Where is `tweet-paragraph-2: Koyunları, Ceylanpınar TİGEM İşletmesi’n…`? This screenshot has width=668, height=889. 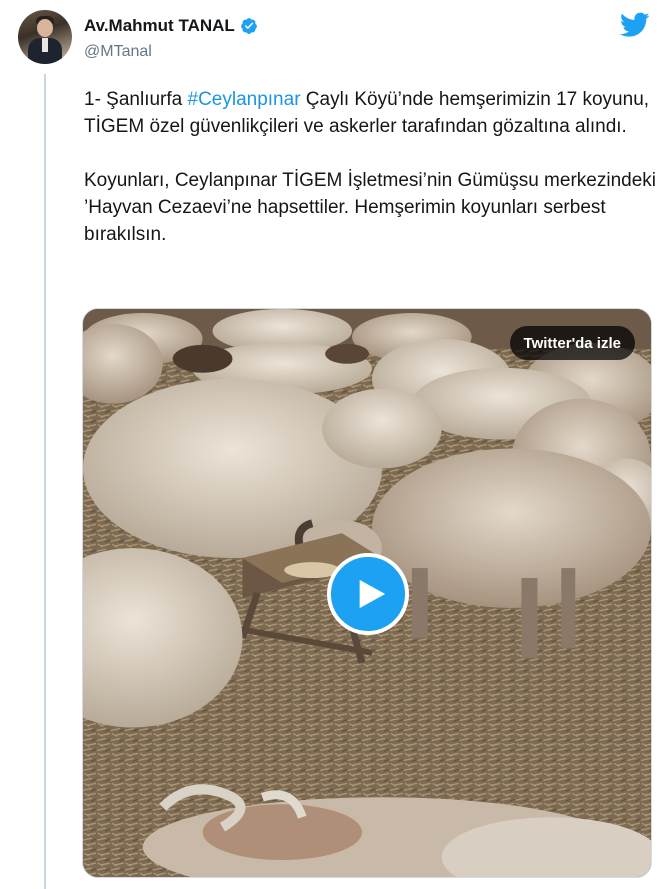
tweet-paragraph-2: Koyunları, Ceylanpınar TİGEM İşletmesi’n… is located at coordinates (370, 207).